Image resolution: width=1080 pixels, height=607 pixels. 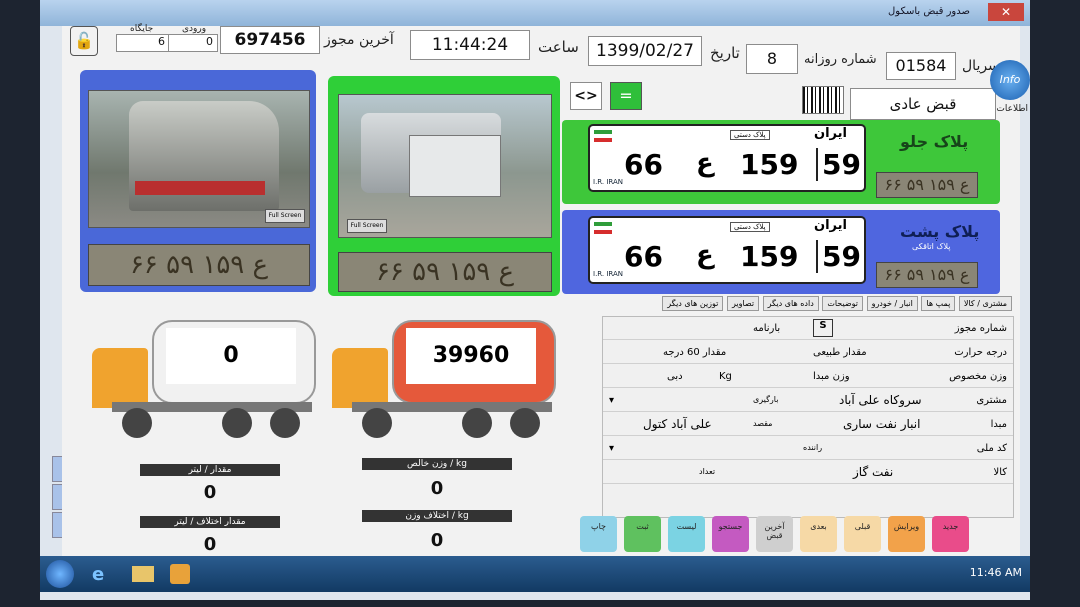 What do you see at coordinates (586, 96) in the screenshot?
I see `swap-button: <>` at bounding box center [586, 96].